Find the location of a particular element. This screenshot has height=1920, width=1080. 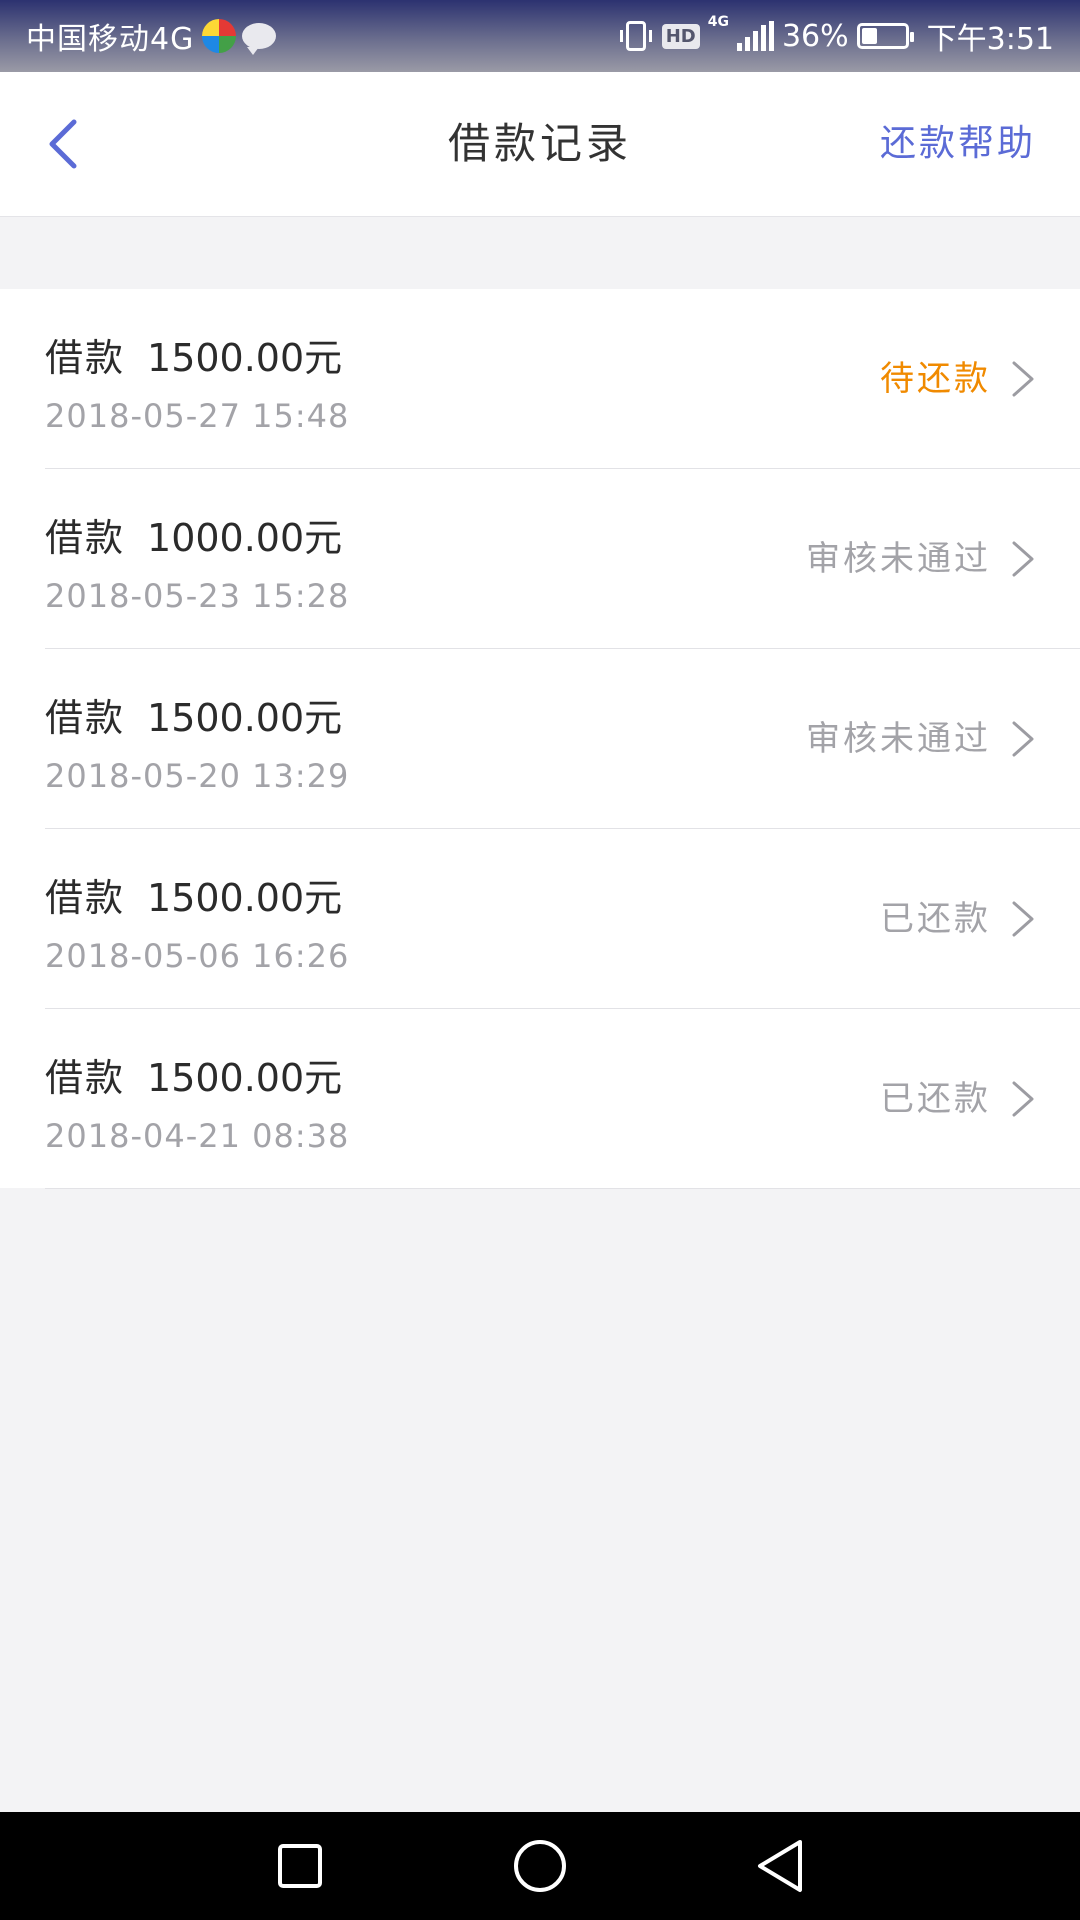

status-left: 中国移动4G is located at coordinates (151, 36).